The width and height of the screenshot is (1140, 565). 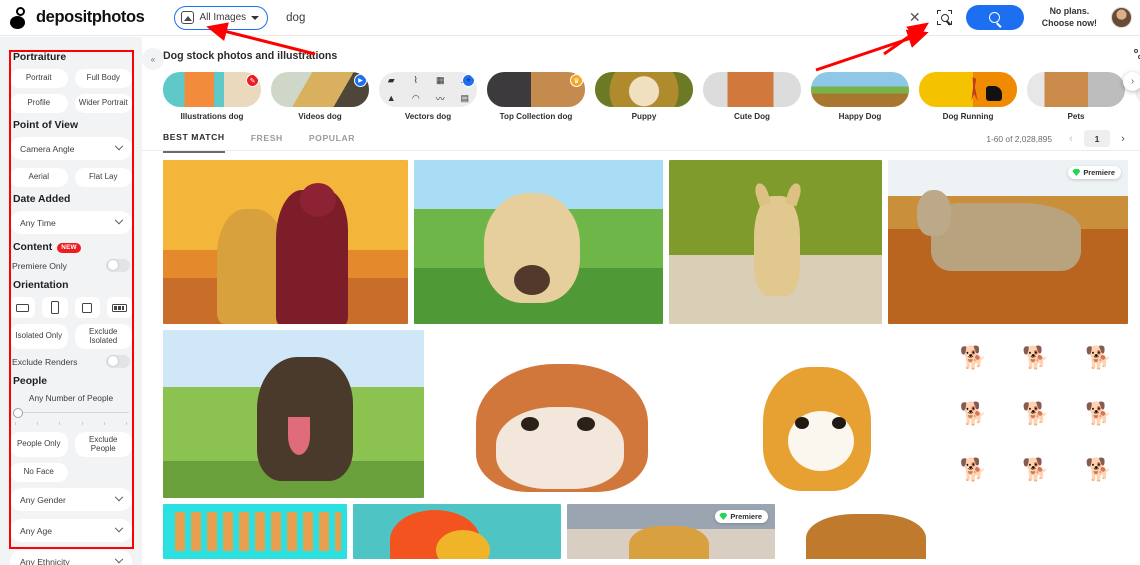 I want to click on media-type-label: All Images, so click(x=223, y=17).